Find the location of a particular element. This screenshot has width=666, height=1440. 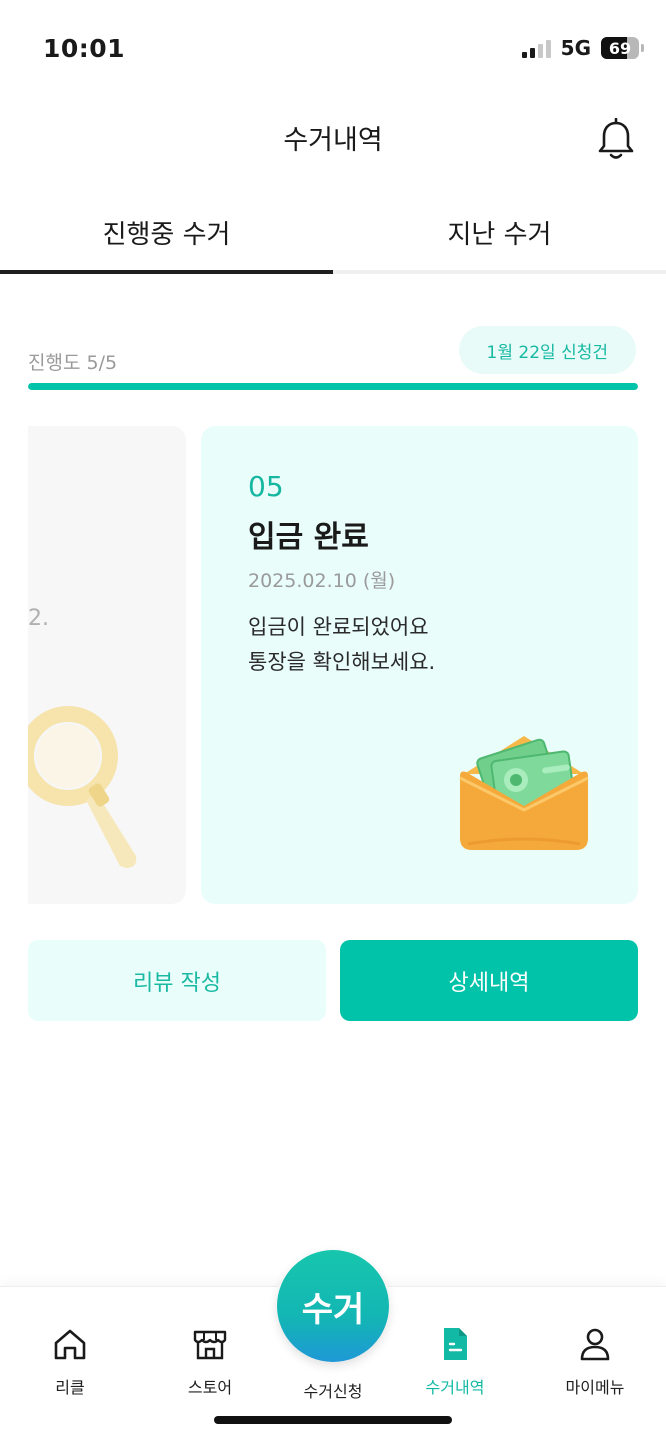

step-date: 2025.02.10 (월) is located at coordinates (322, 581).